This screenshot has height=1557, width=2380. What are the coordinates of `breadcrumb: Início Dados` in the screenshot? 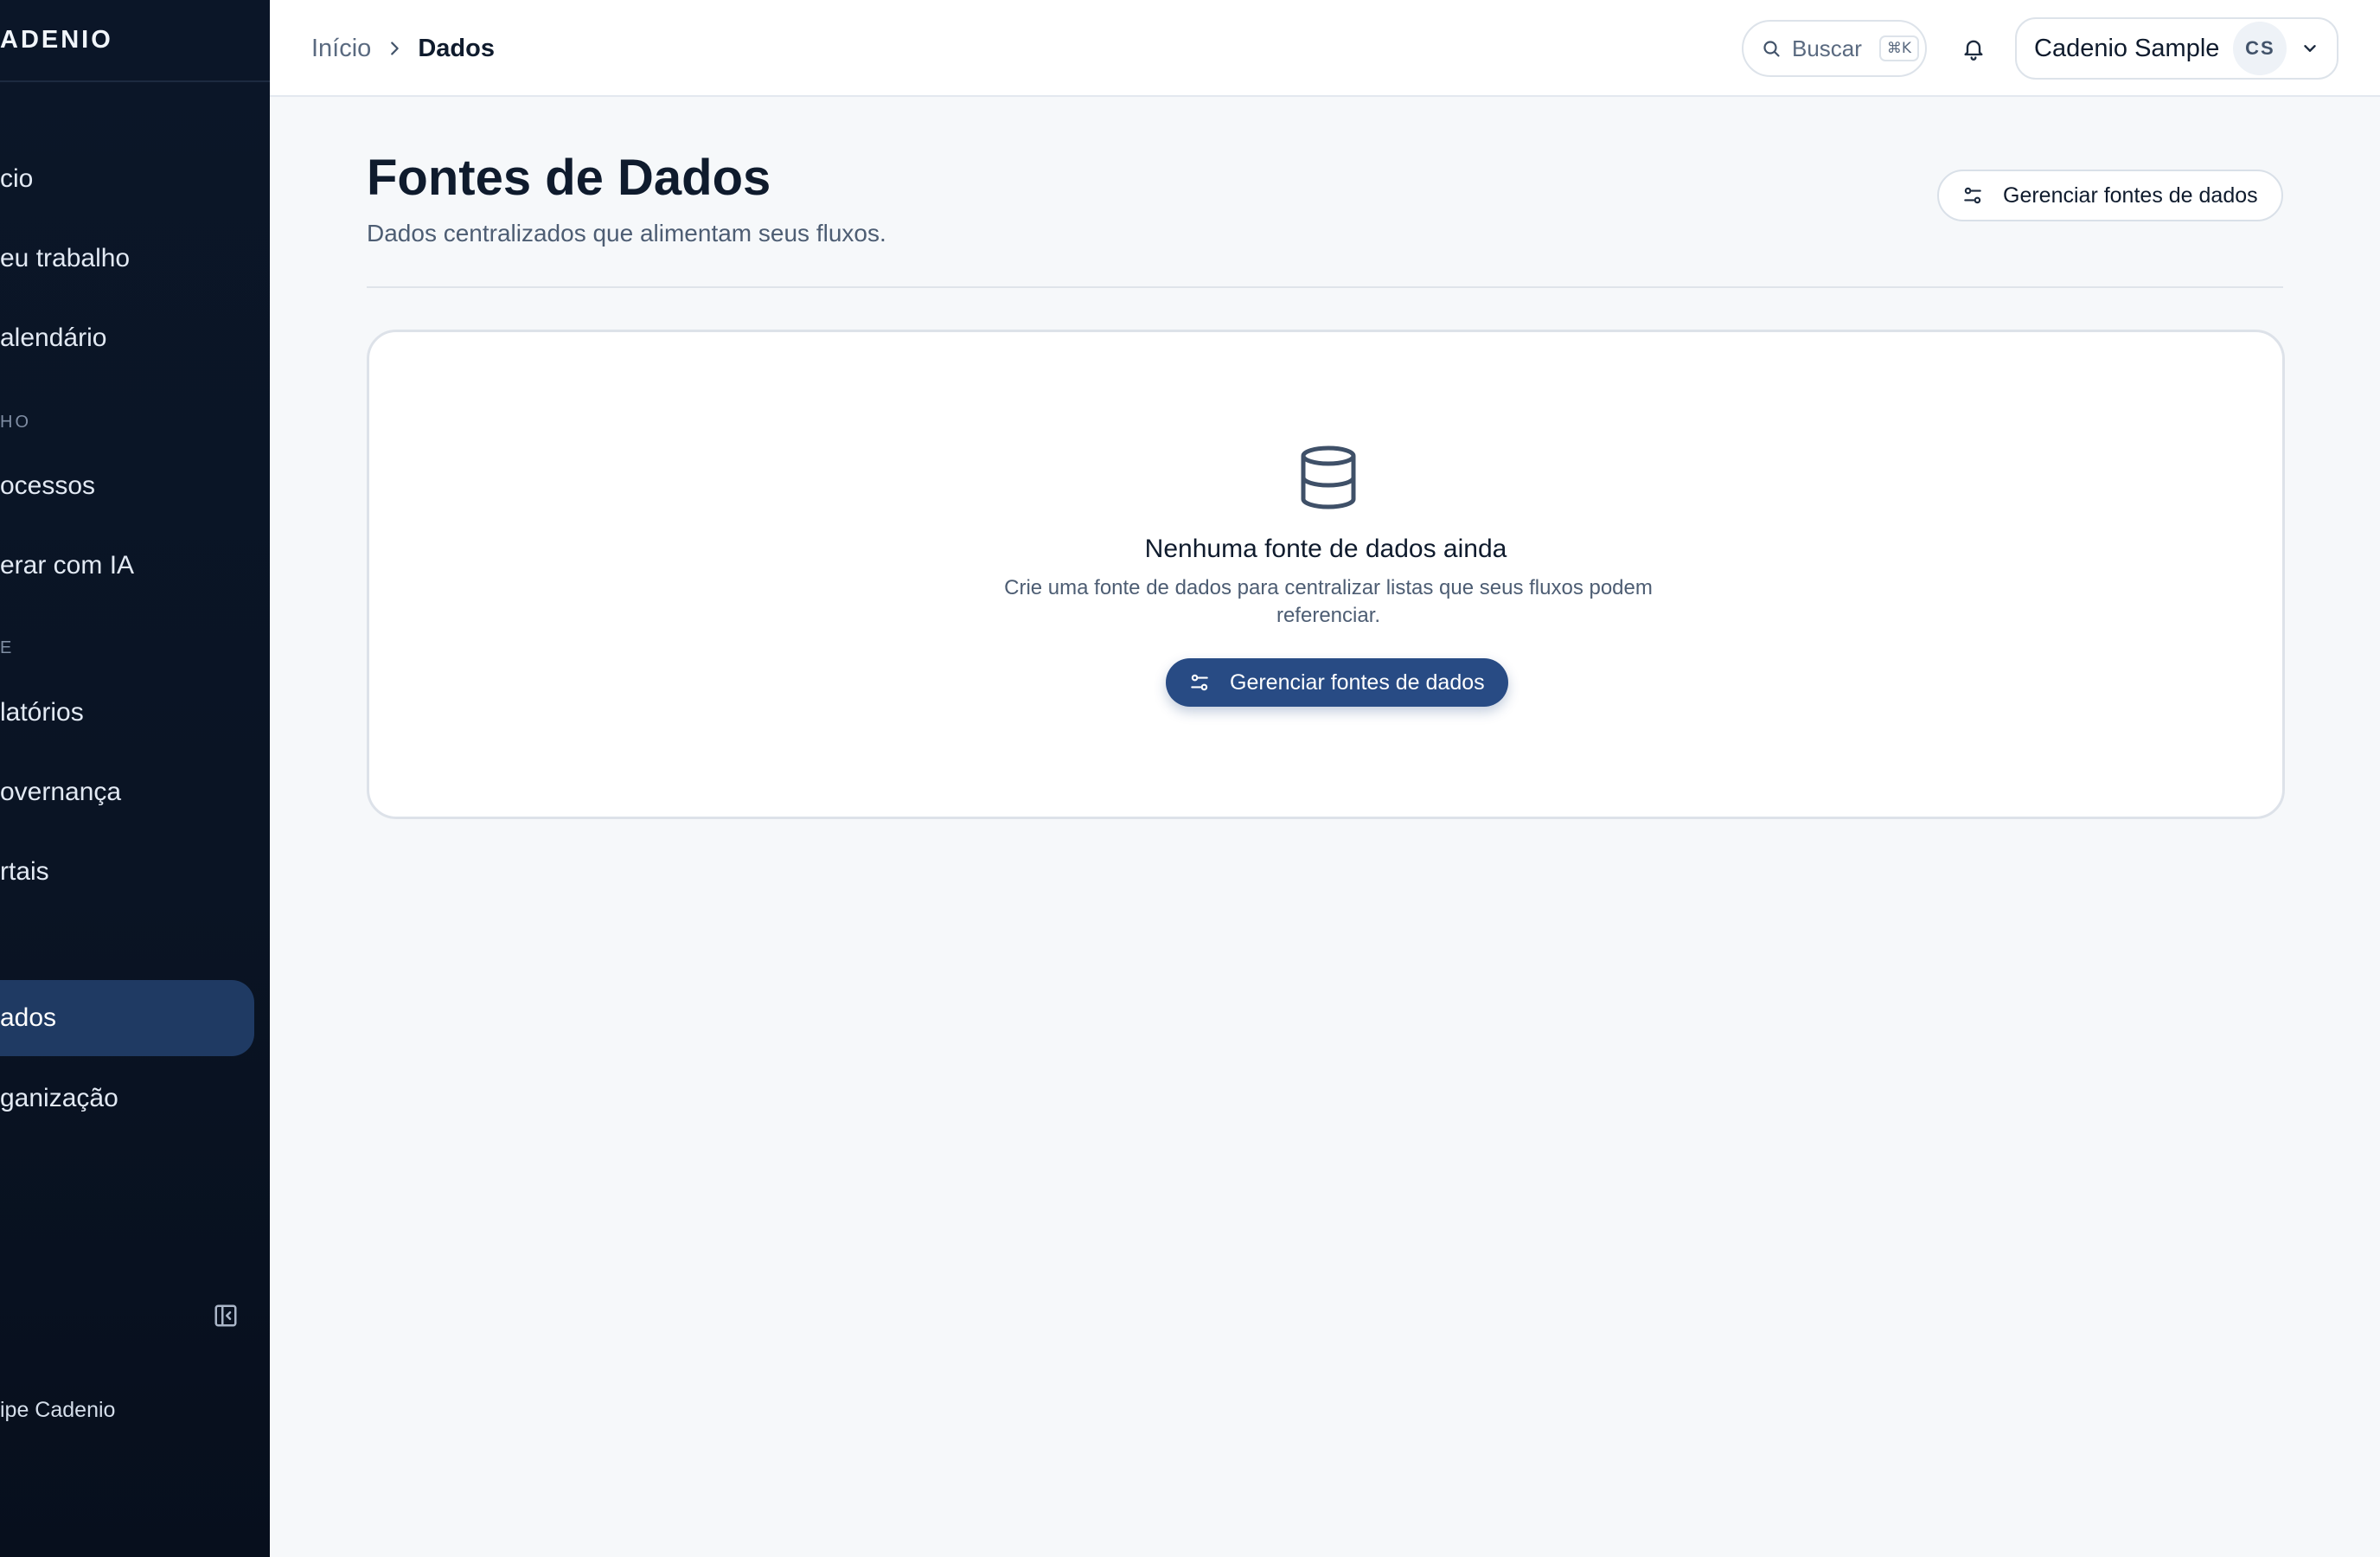 It's located at (403, 48).